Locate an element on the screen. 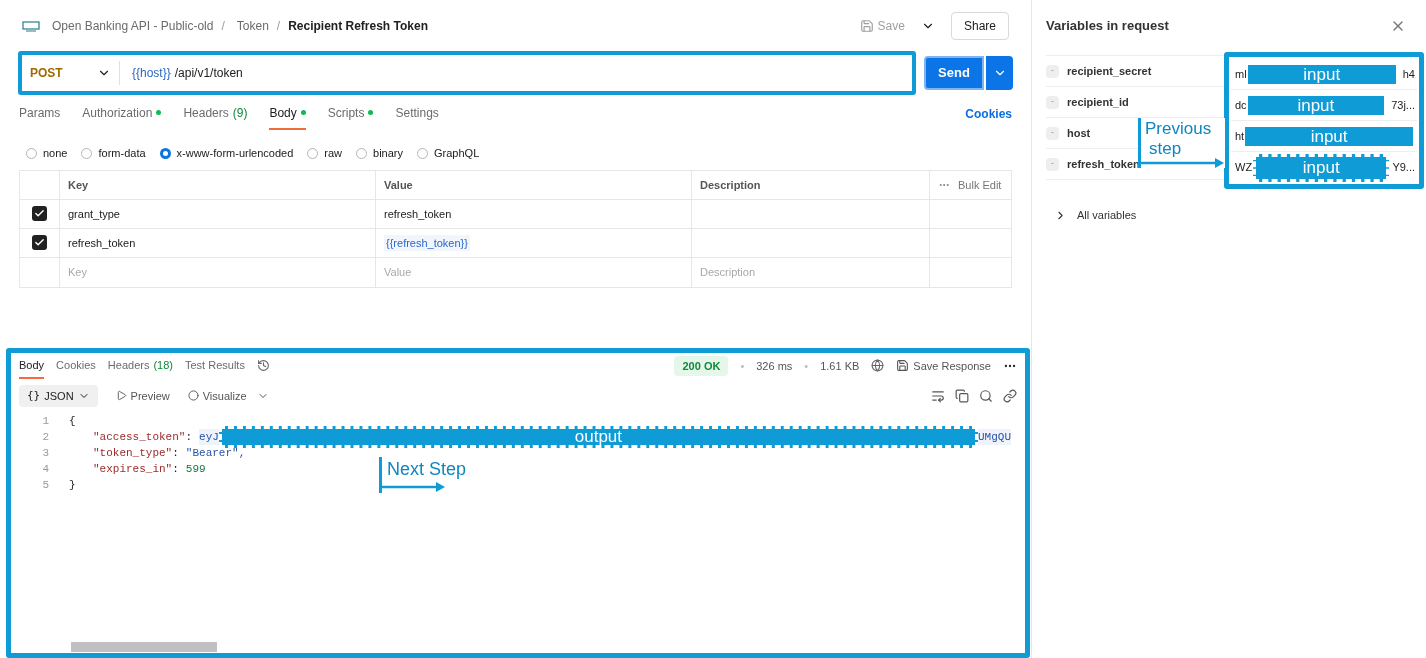 Image resolution: width=1426 pixels, height=658 pixels. request-tab: Settings is located at coordinates (417, 114).